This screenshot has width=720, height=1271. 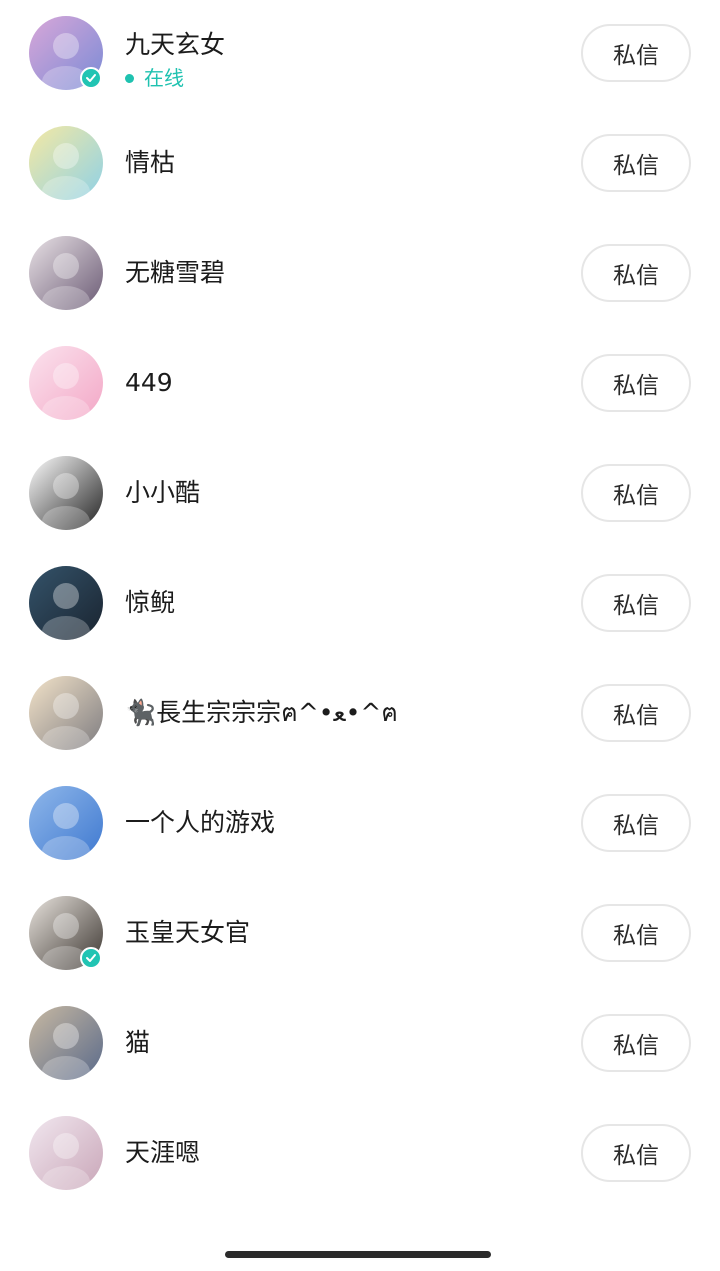 What do you see at coordinates (360, 165) in the screenshot?
I see `follower-row: 情枯 私信` at bounding box center [360, 165].